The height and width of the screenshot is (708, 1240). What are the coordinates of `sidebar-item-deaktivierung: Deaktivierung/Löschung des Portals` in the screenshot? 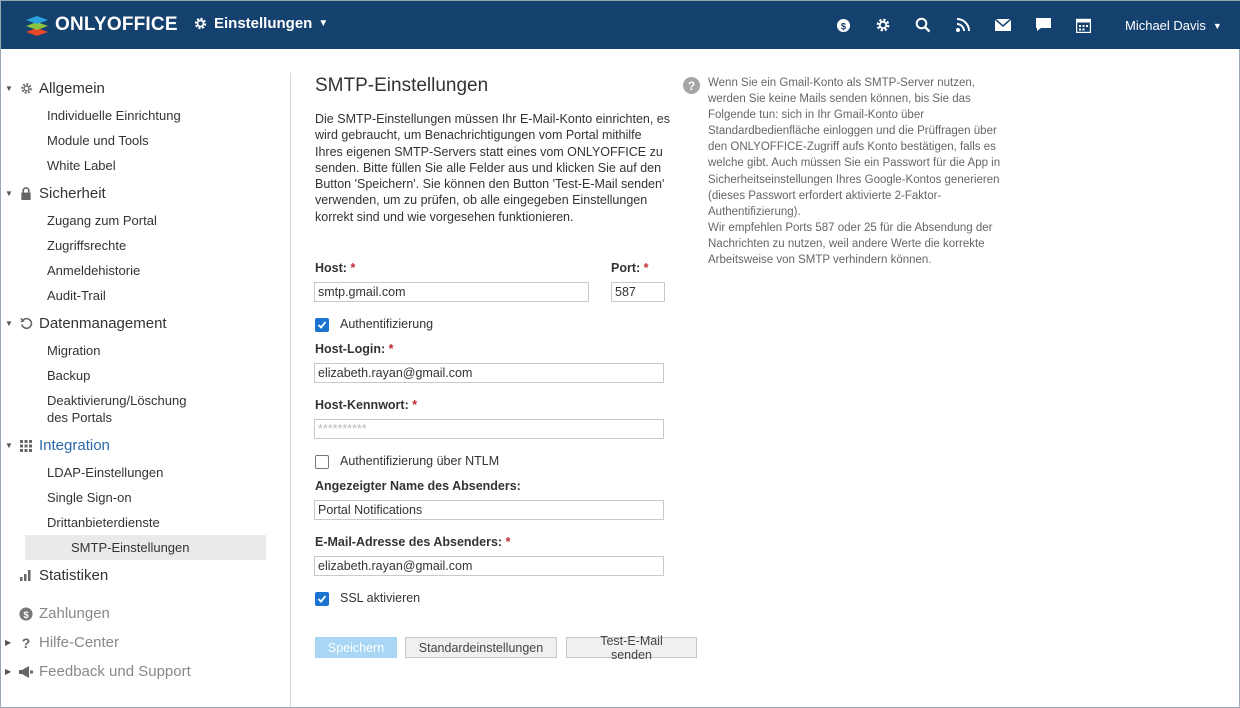 It's located at (101, 409).